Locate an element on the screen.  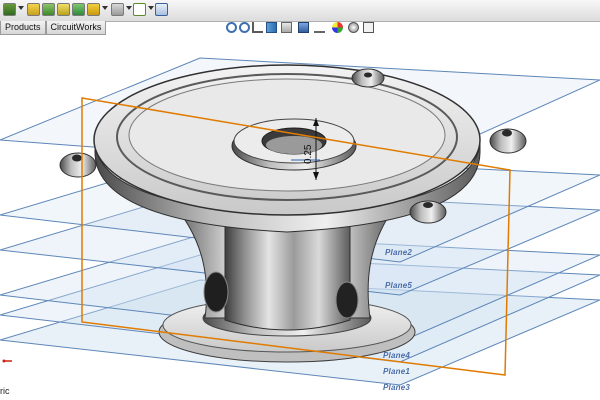
bolt-hole-right is located at coordinates (507, 133).